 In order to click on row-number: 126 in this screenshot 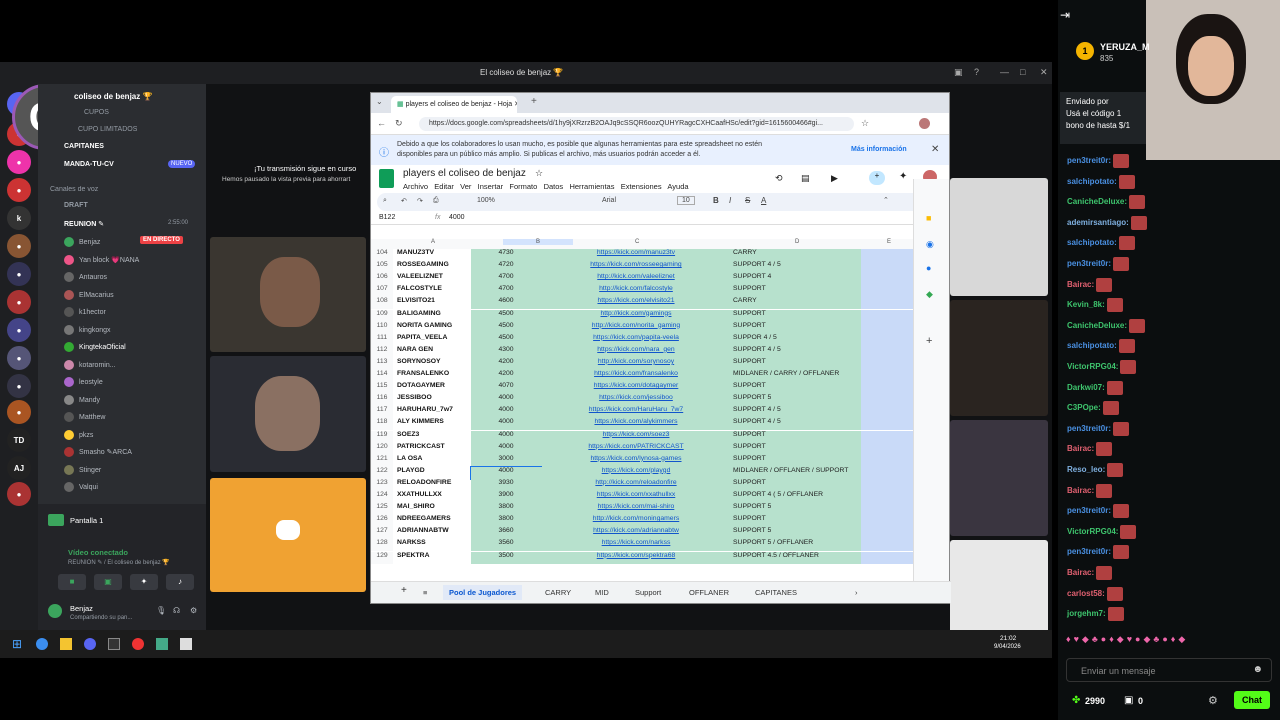, I will do `click(382, 521)`.